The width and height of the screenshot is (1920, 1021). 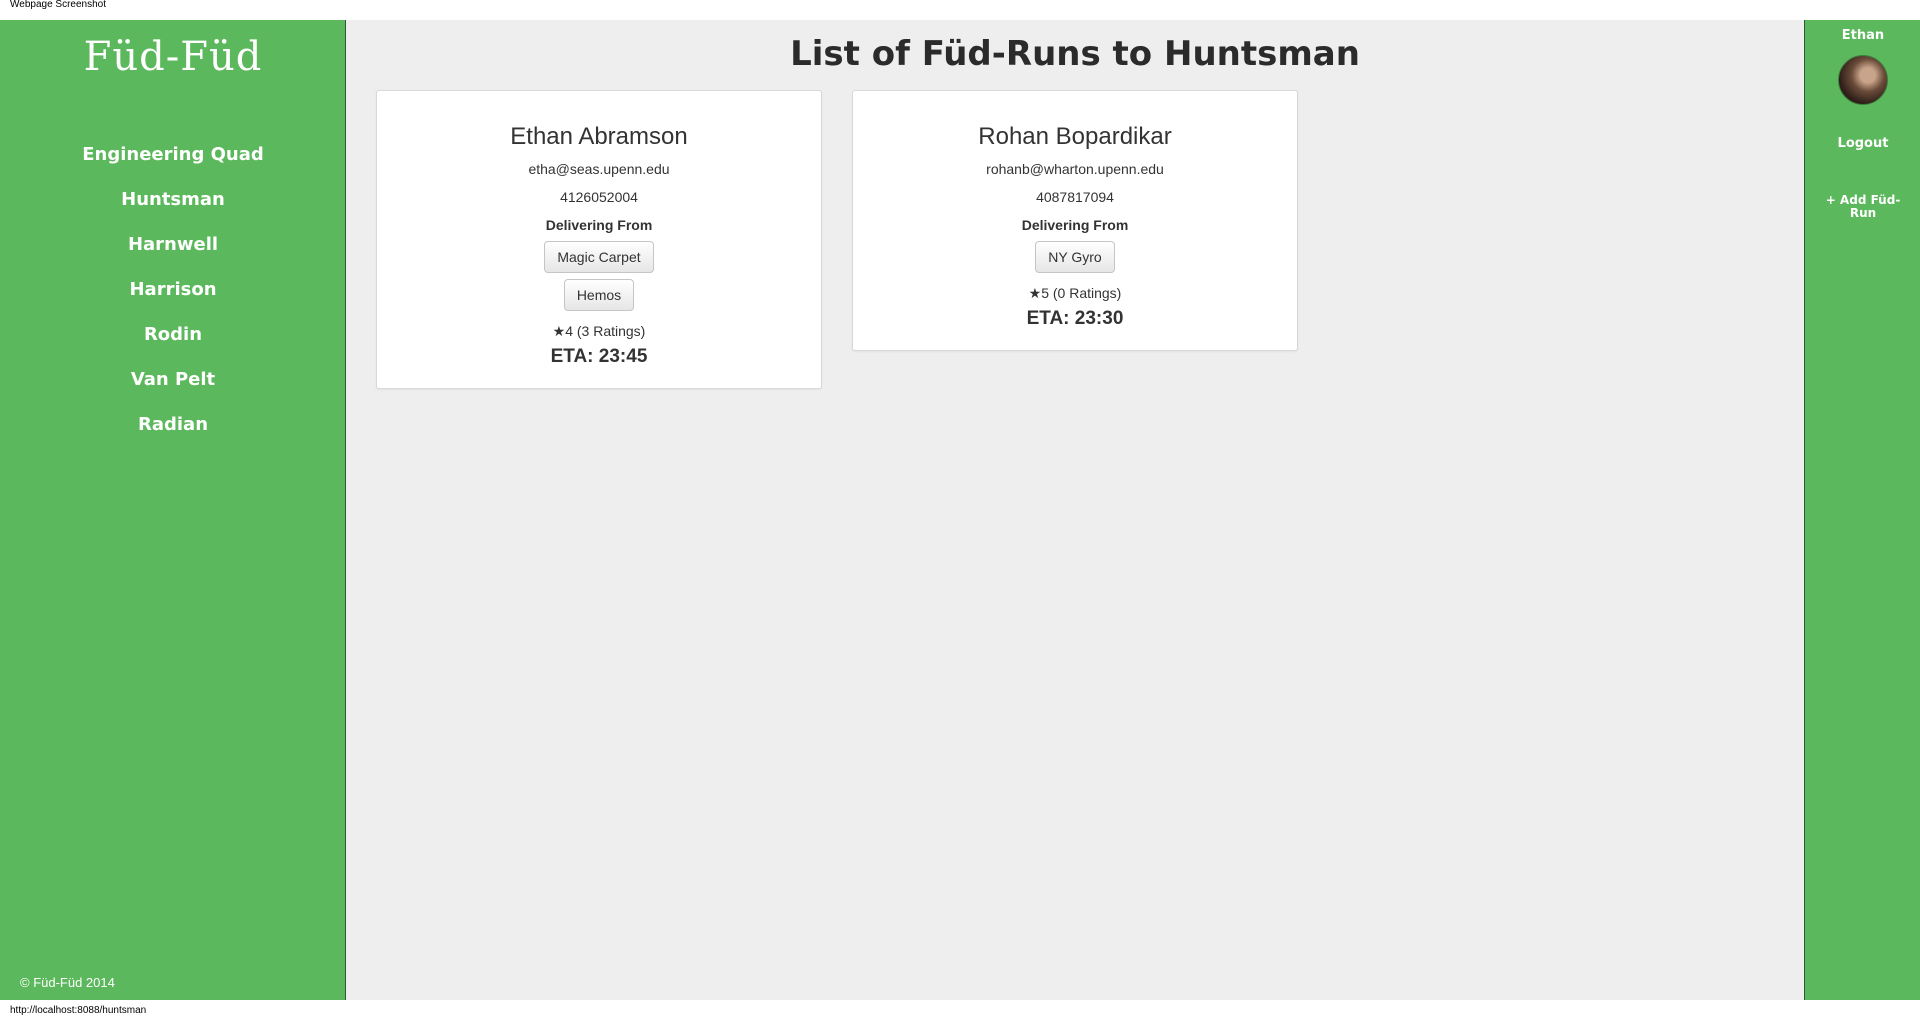 I want to click on user-panel: Ethan Logout + Add Füd-Run, so click(x=1862, y=510).